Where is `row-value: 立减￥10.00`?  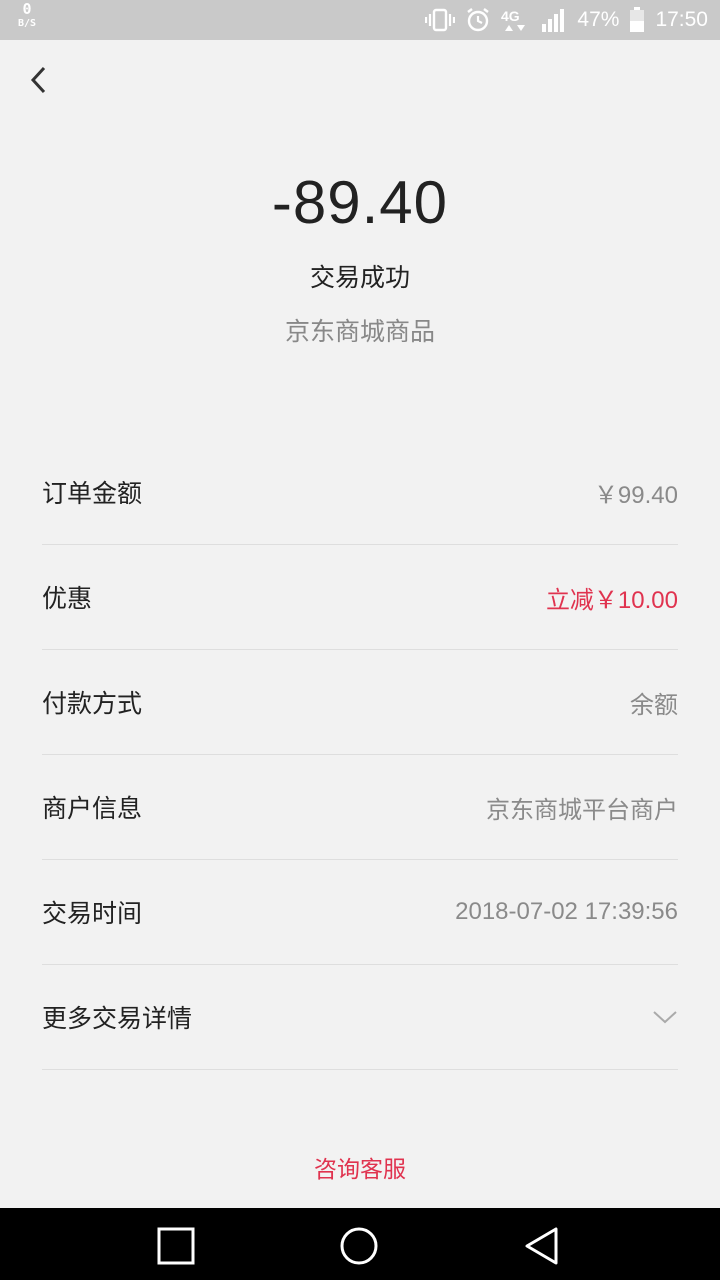
row-value: 立减￥10.00 is located at coordinates (611, 600).